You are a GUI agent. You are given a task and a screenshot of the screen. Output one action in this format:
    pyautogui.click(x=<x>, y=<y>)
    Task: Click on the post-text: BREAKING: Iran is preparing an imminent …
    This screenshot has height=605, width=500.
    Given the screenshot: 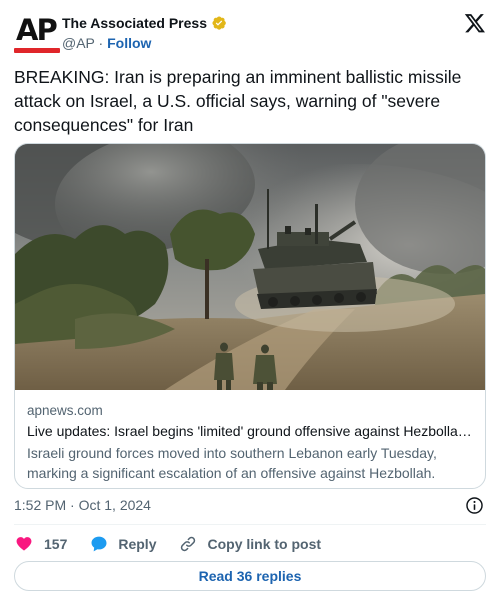 What is the action you would take?
    pyautogui.click(x=238, y=101)
    